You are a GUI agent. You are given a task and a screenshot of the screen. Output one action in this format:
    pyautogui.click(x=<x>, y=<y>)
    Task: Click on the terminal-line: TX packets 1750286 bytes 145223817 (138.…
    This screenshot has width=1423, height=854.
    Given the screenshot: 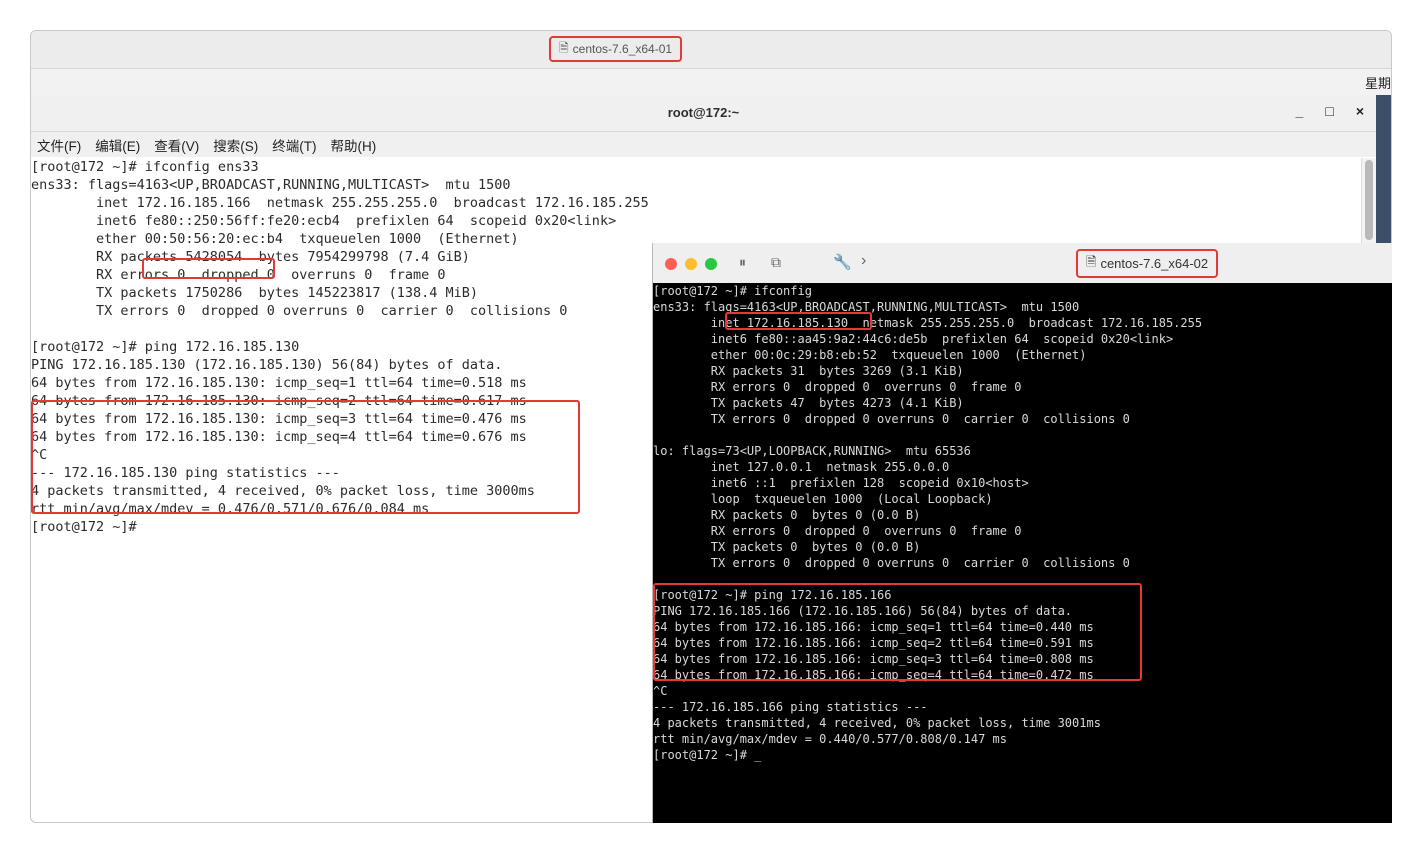 What is the action you would take?
    pyautogui.click(x=255, y=293)
    